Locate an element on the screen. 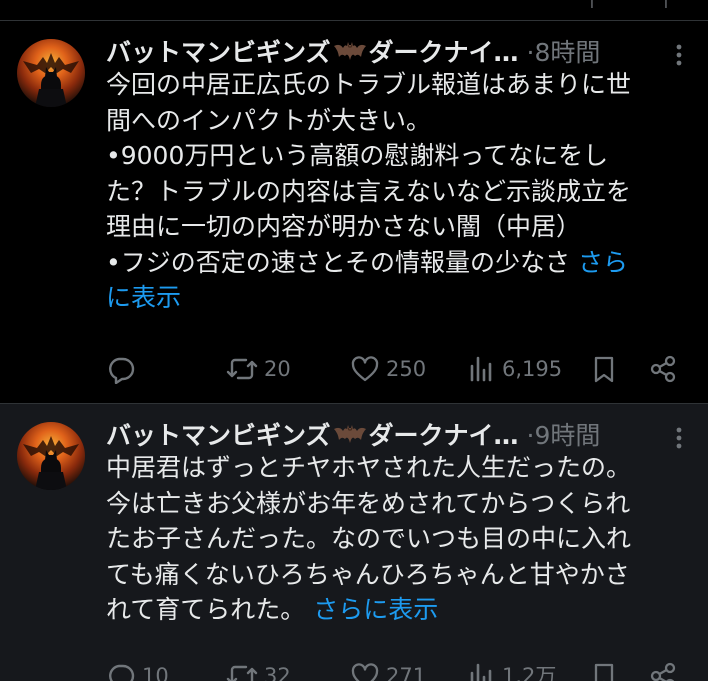 The height and width of the screenshot is (681, 708). tweet-header: バットマンビギンズ ダークナイ… ·9時間 is located at coordinates (353, 436).